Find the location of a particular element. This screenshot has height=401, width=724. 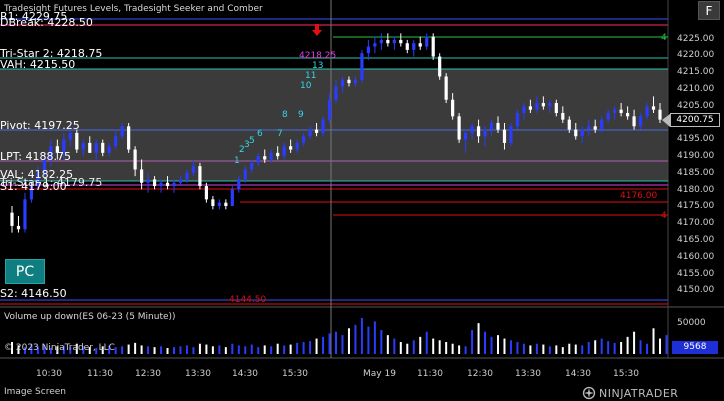

price-tick: 4205.00 is located at coordinates (696, 106).